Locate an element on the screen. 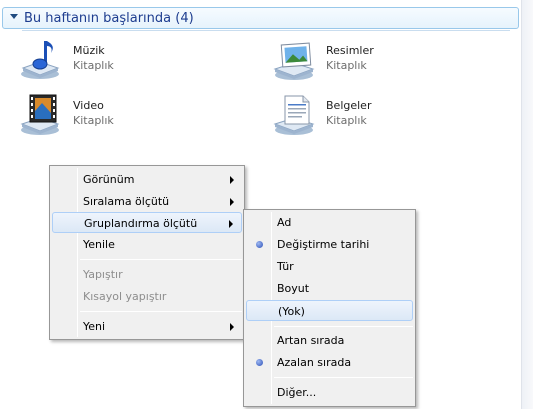  menu-item-refresh: Yenile is located at coordinates (147, 244).